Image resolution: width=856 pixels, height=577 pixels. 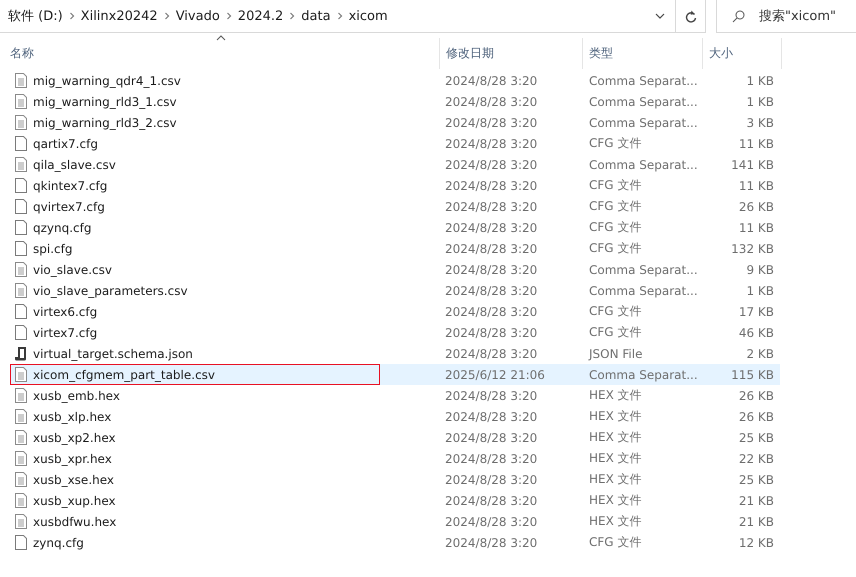 I want to click on file-row: vio_slave.csv 2024/8/28 3:20 Comma Separat... 9 KB, so click(x=395, y=269).